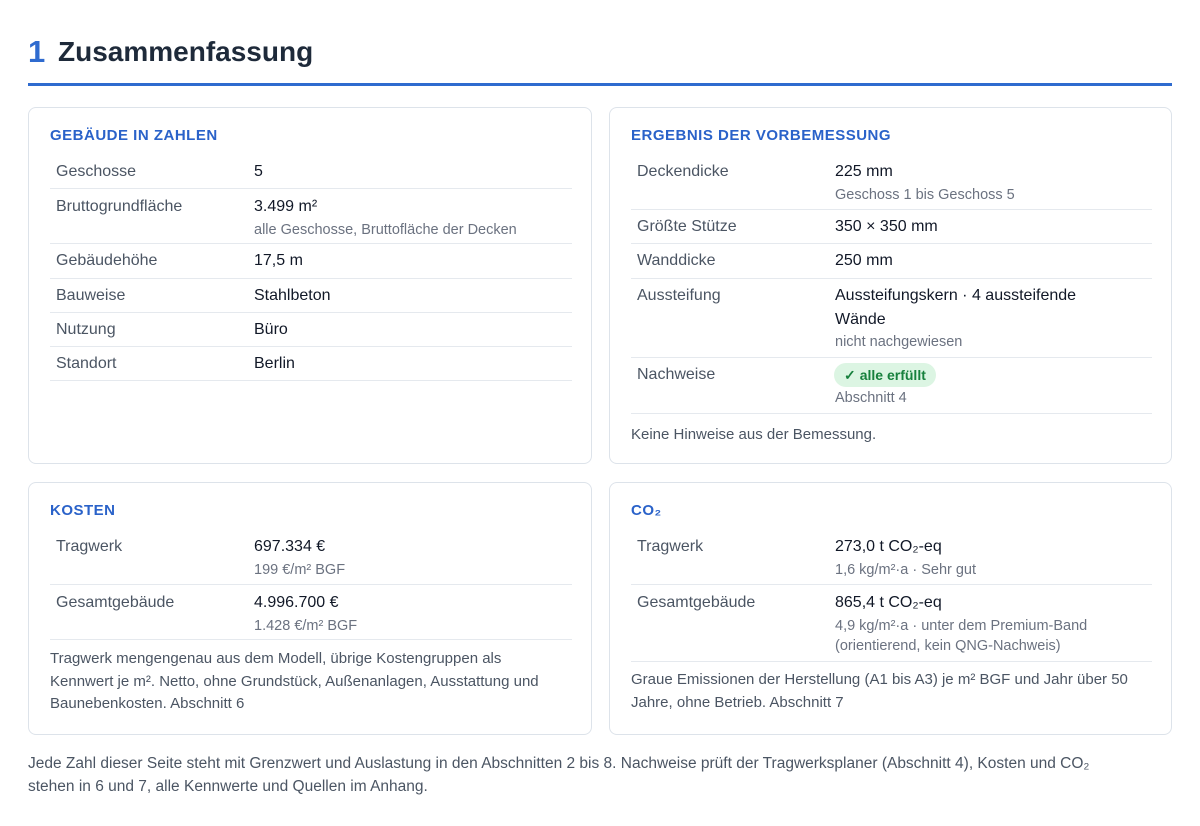 The height and width of the screenshot is (826, 1200). I want to click on row-value: Berlin, so click(274, 363).